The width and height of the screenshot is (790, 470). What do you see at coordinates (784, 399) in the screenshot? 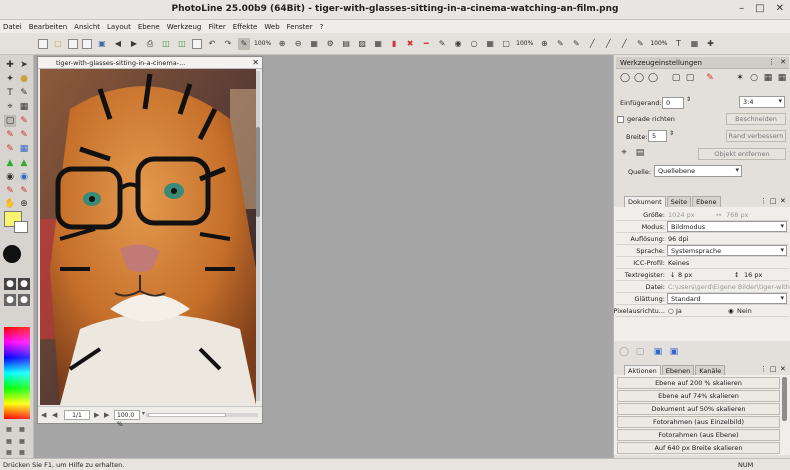
I see `actions-scroll-thumb` at bounding box center [784, 399].